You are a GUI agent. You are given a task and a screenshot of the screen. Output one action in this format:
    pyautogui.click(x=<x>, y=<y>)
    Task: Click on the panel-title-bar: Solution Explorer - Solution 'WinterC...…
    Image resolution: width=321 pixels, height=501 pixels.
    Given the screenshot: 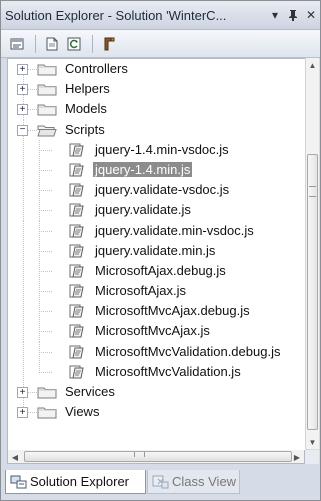 What is the action you would take?
    pyautogui.click(x=160, y=15)
    